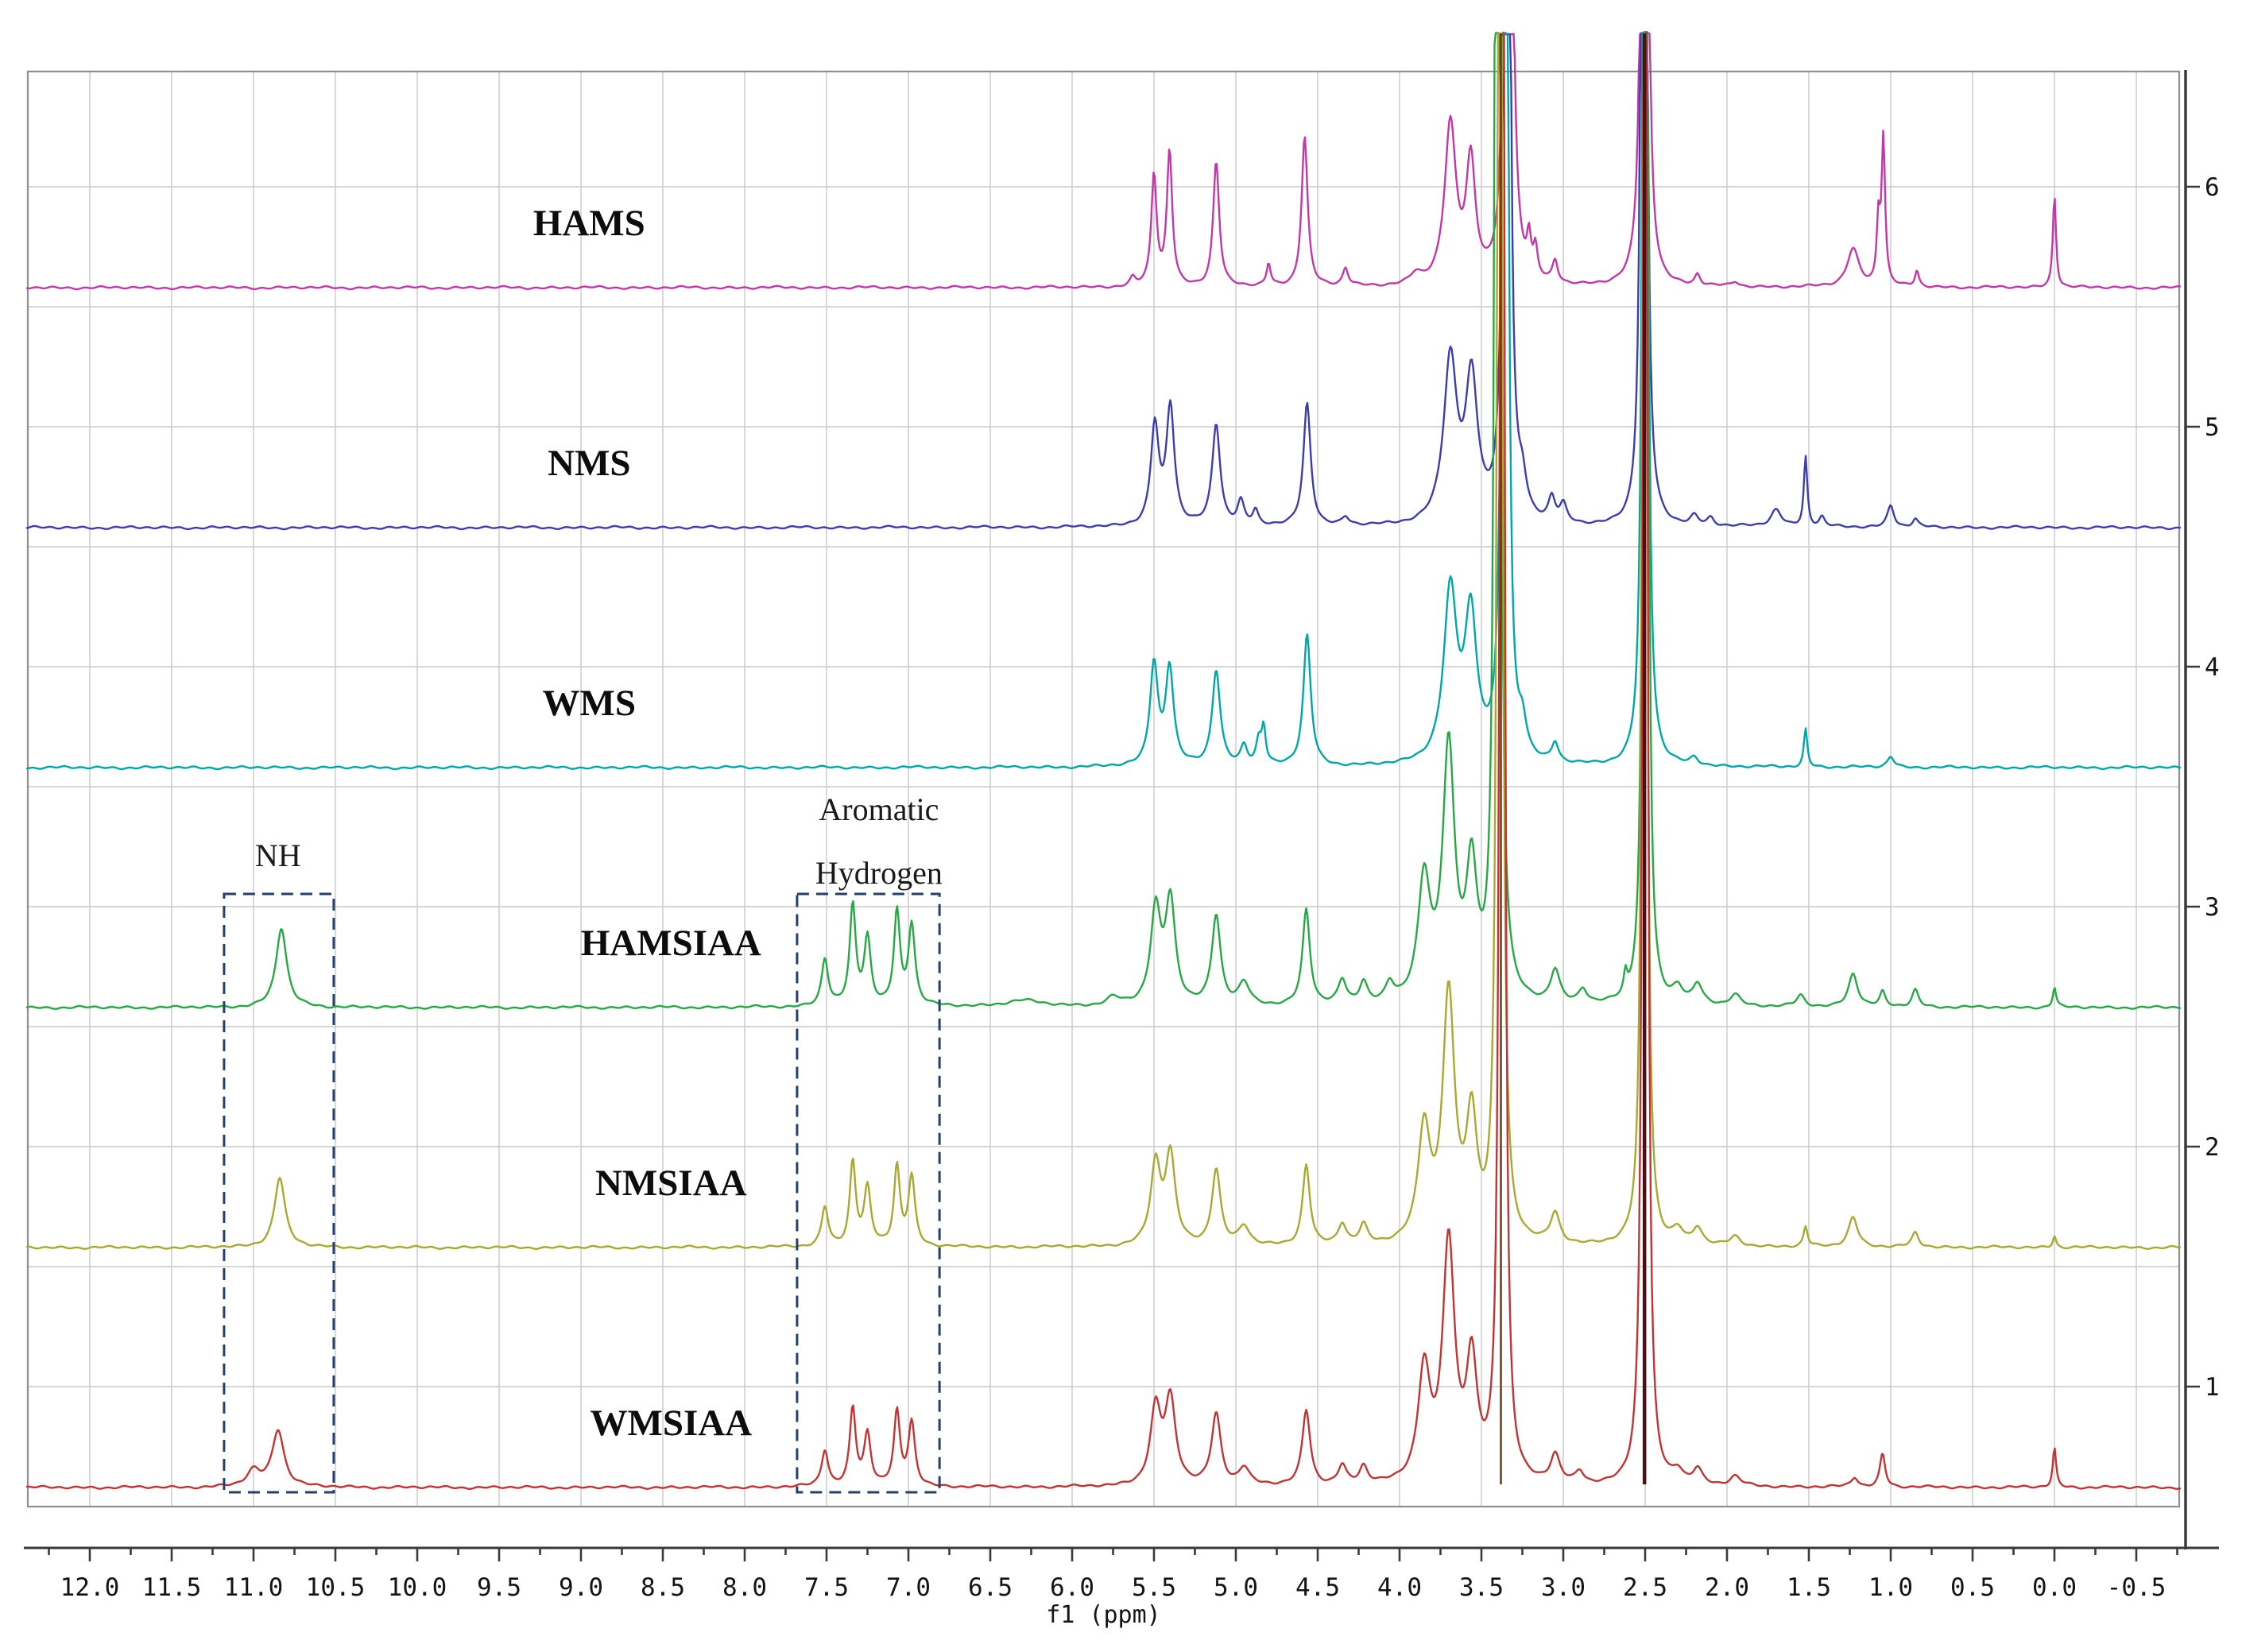  I want to click on x-tick-label: 8.0, so click(744, 1588).